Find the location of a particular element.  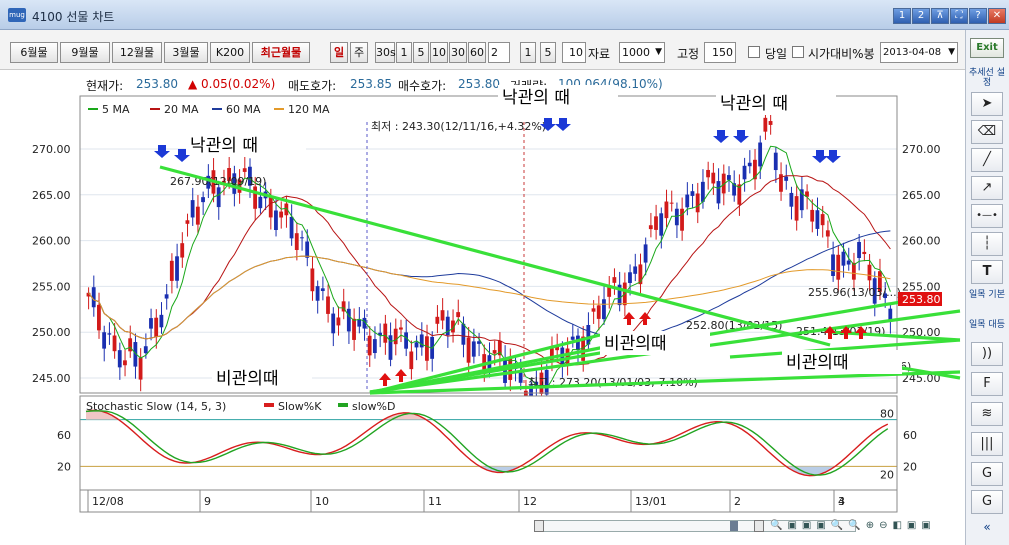

tick-input: 10 is located at coordinates (574, 52).